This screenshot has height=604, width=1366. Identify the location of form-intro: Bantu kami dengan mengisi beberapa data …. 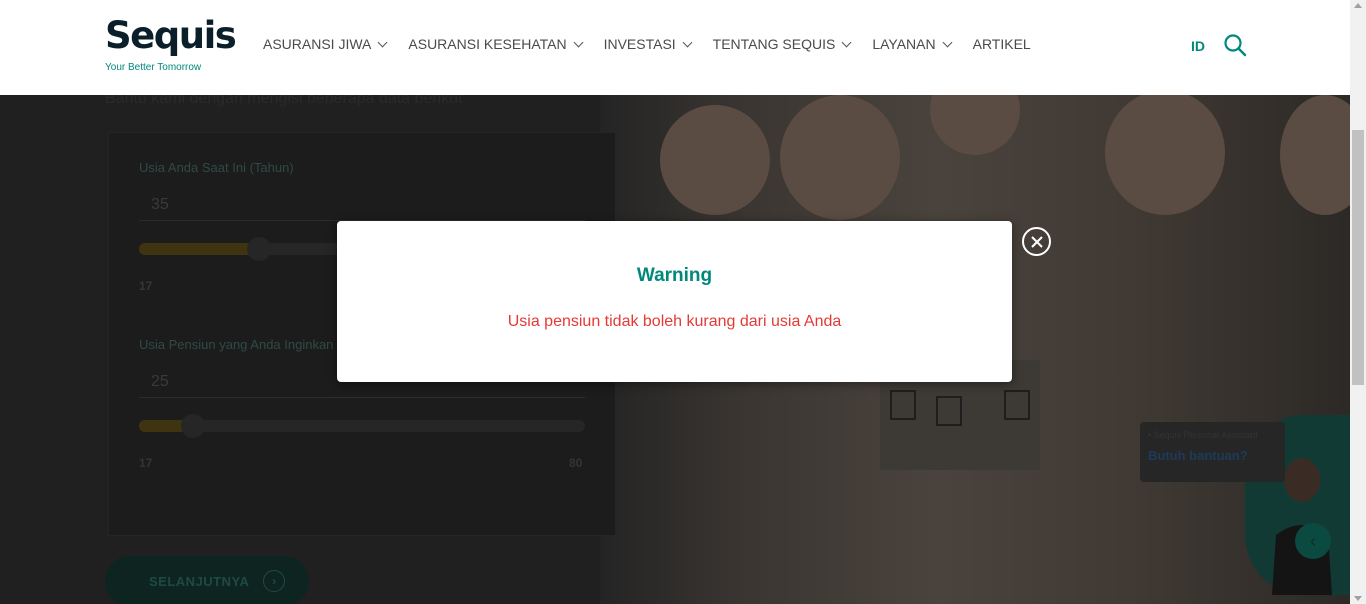
(284, 101).